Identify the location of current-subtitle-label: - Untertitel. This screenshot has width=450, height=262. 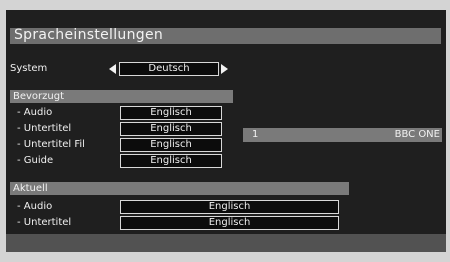
(44, 222).